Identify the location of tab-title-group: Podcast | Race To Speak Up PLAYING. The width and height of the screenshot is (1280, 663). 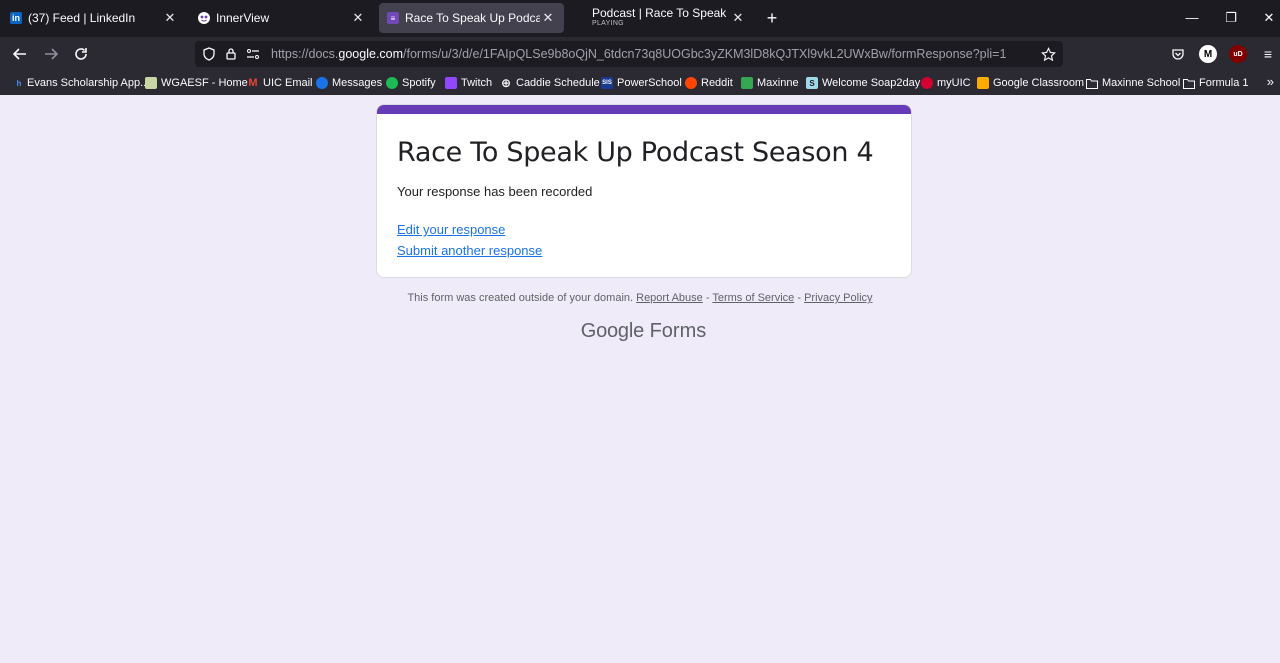
(661, 18).